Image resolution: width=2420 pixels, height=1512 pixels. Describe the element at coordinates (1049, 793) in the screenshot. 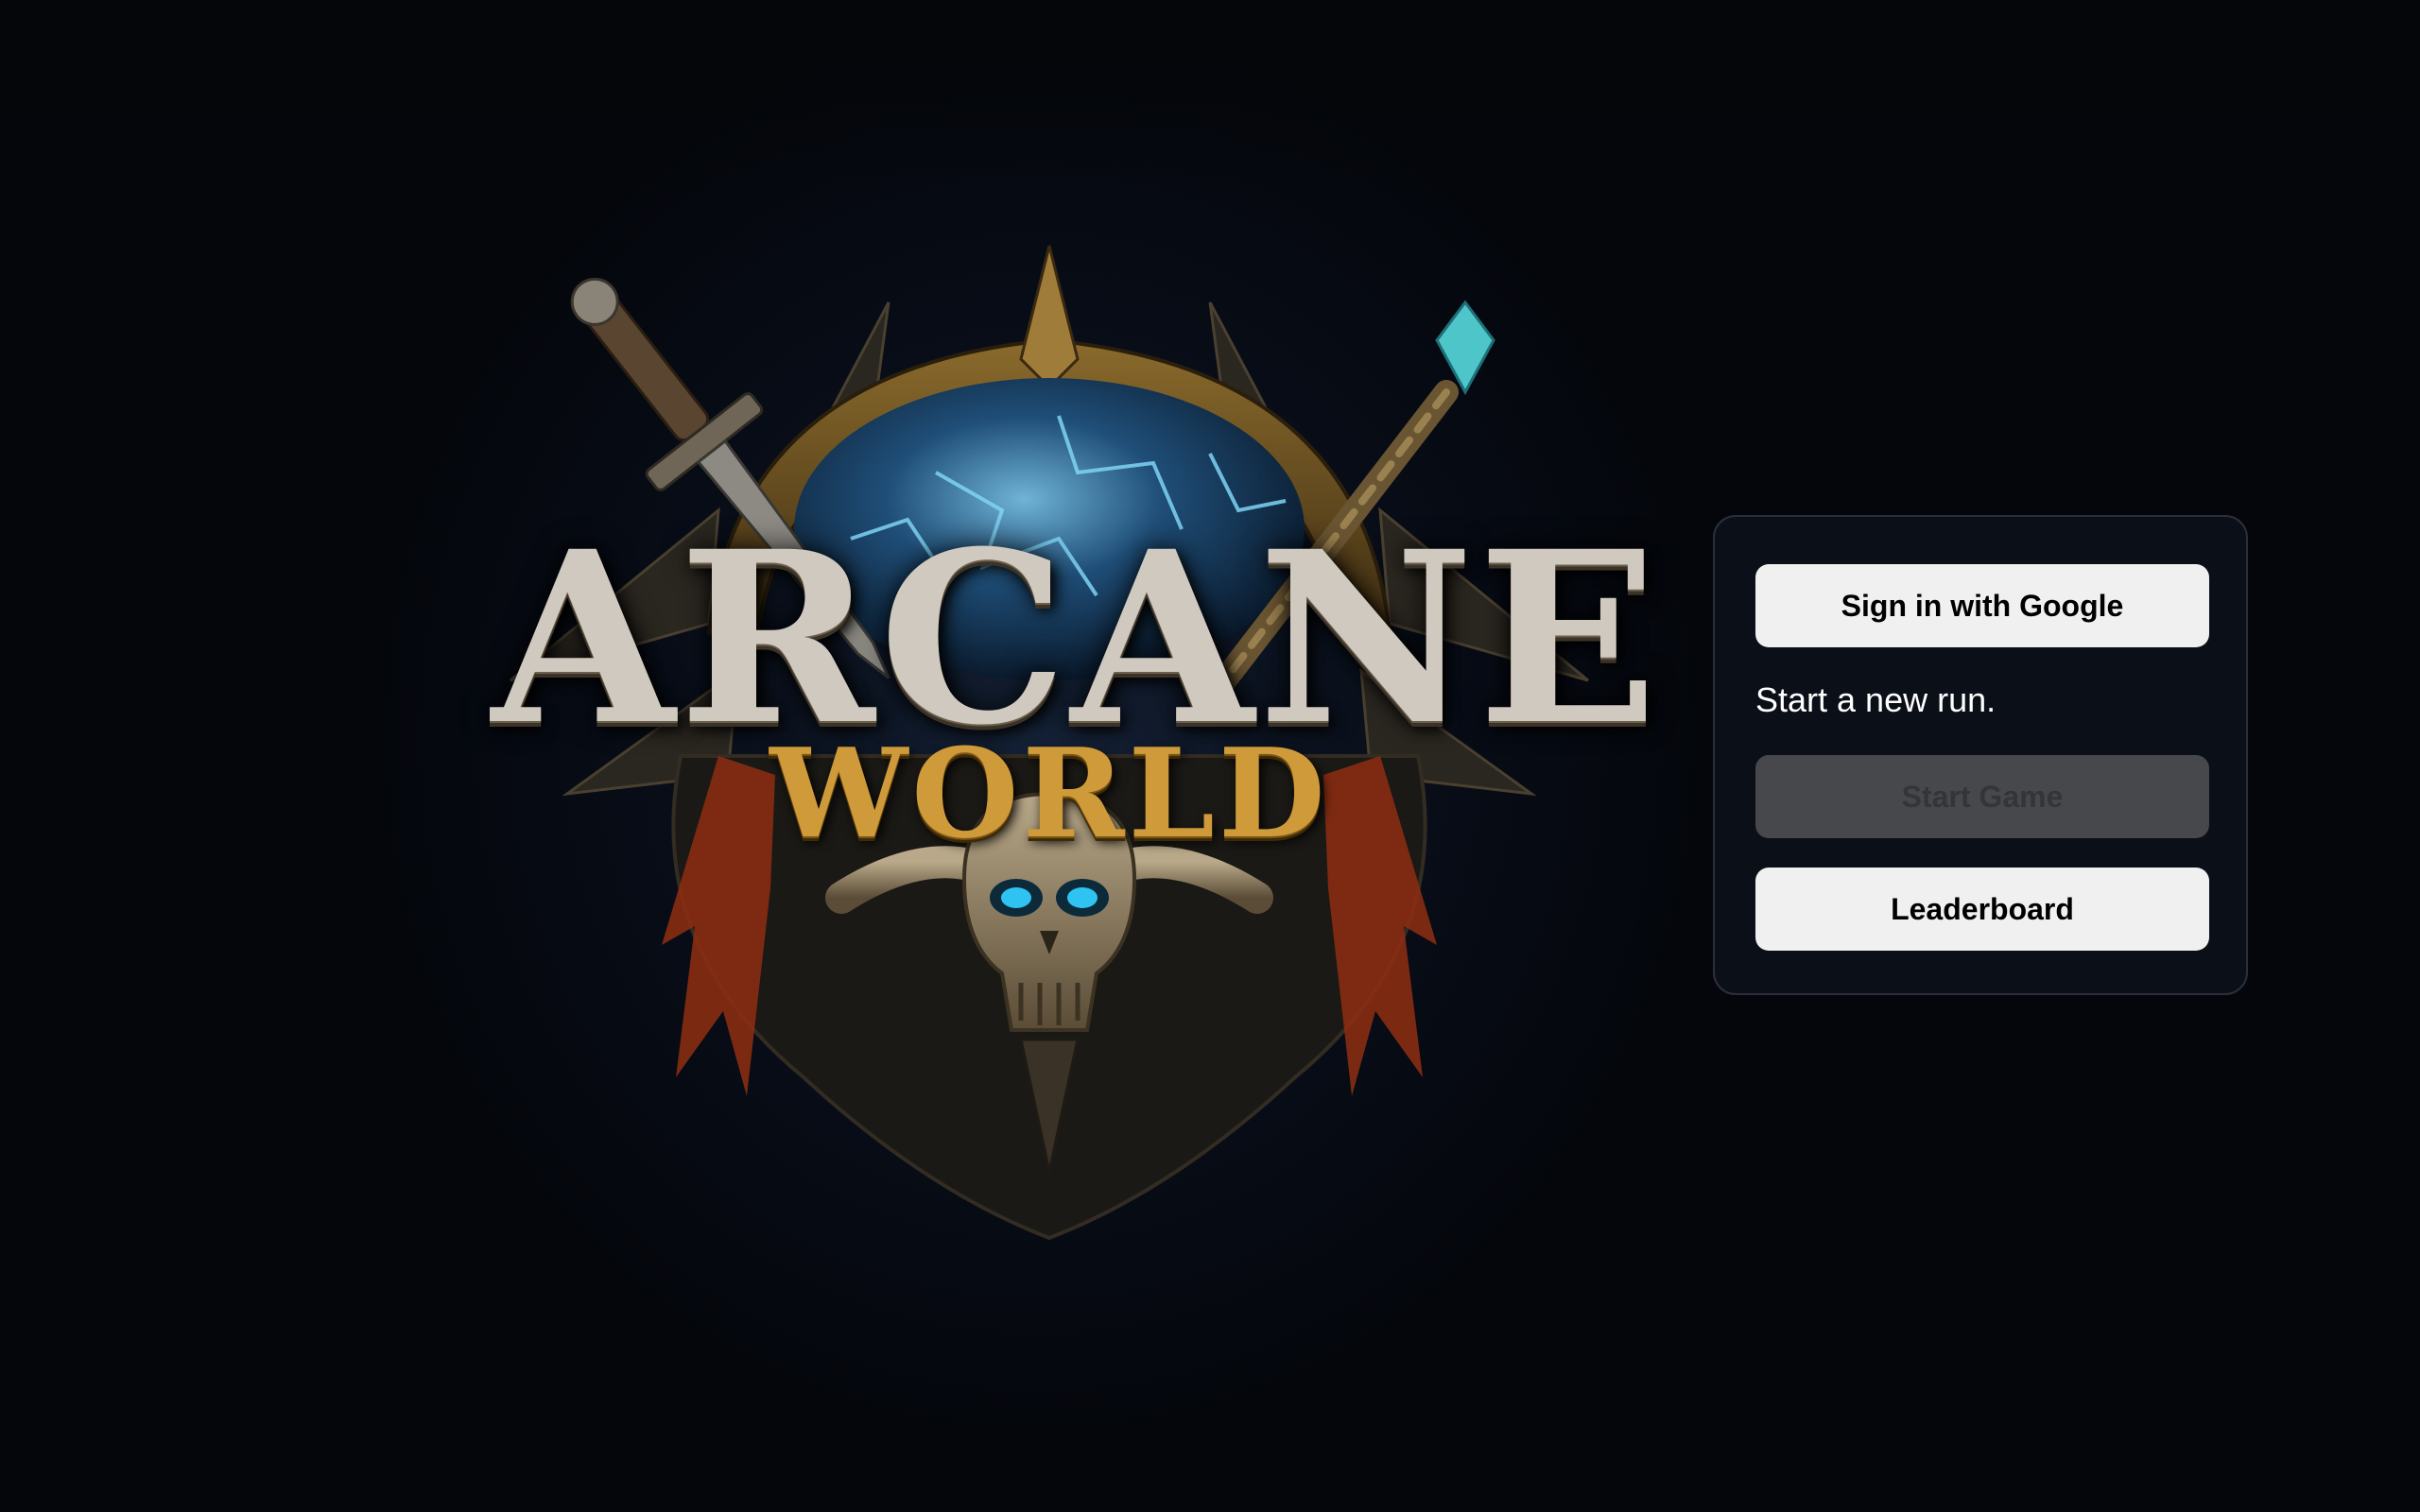

I see `logo-title-world: WORLD` at that location.